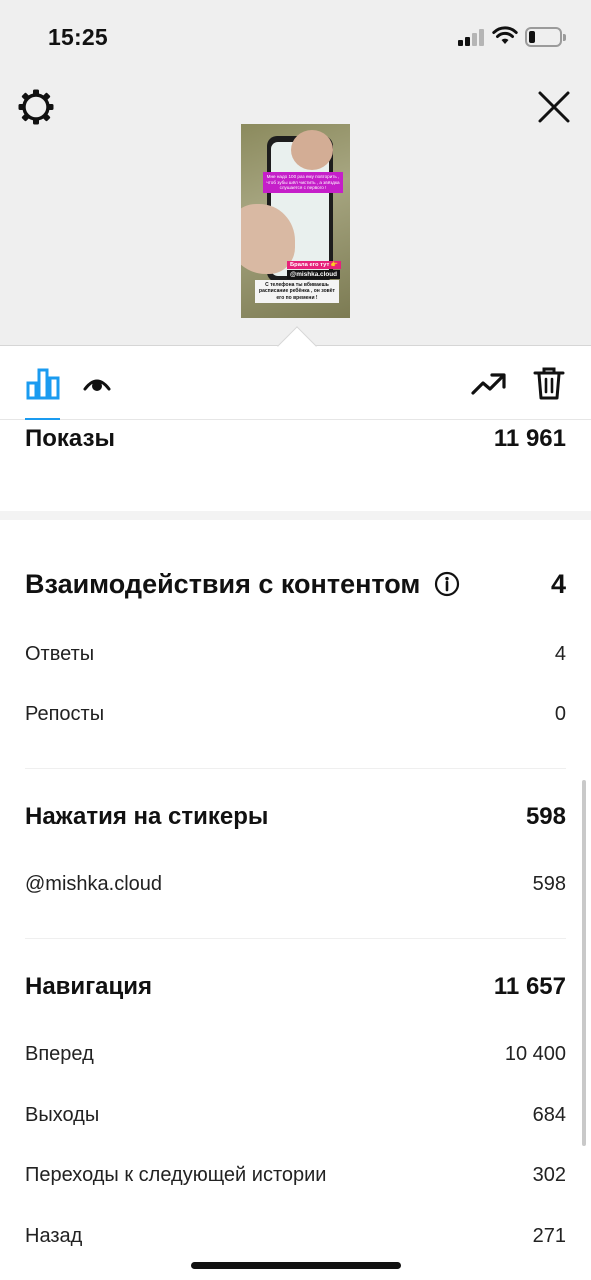 Image resolution: width=591 pixels, height=1280 pixels. I want to click on story-tabbar, so click(295, 383).